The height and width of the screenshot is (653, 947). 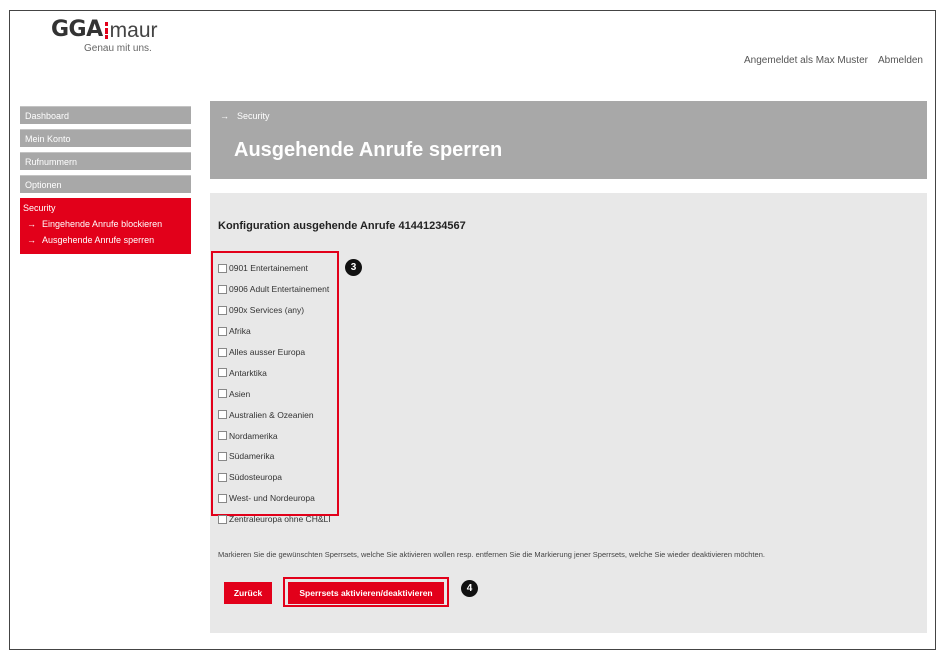 What do you see at coordinates (248, 372) in the screenshot?
I see `option-label: Antarktika` at bounding box center [248, 372].